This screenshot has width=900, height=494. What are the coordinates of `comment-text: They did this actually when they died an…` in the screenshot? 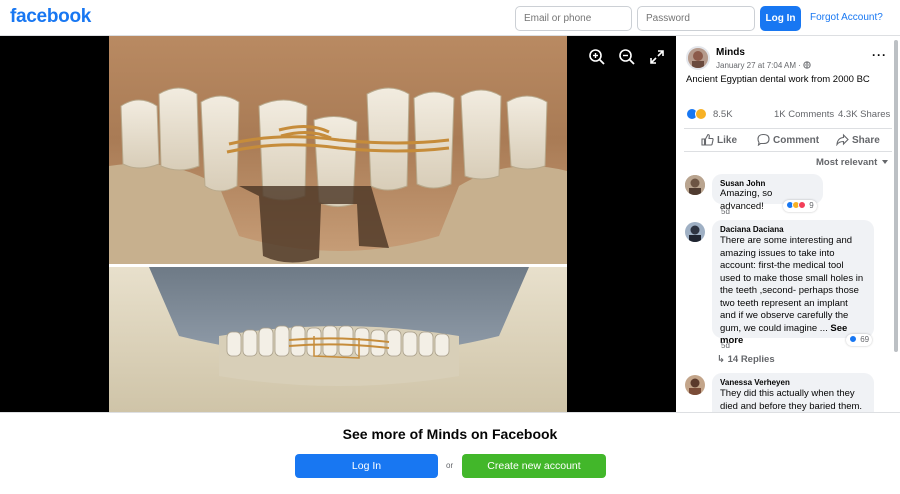 It's located at (791, 400).